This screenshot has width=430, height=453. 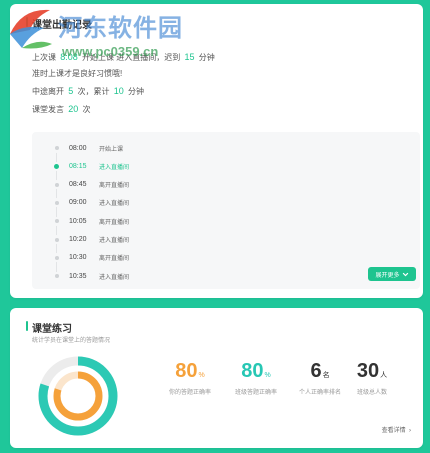 What do you see at coordinates (189, 393) in the screenshot?
I see `metric-label: 你的答题正确率` at bounding box center [189, 393].